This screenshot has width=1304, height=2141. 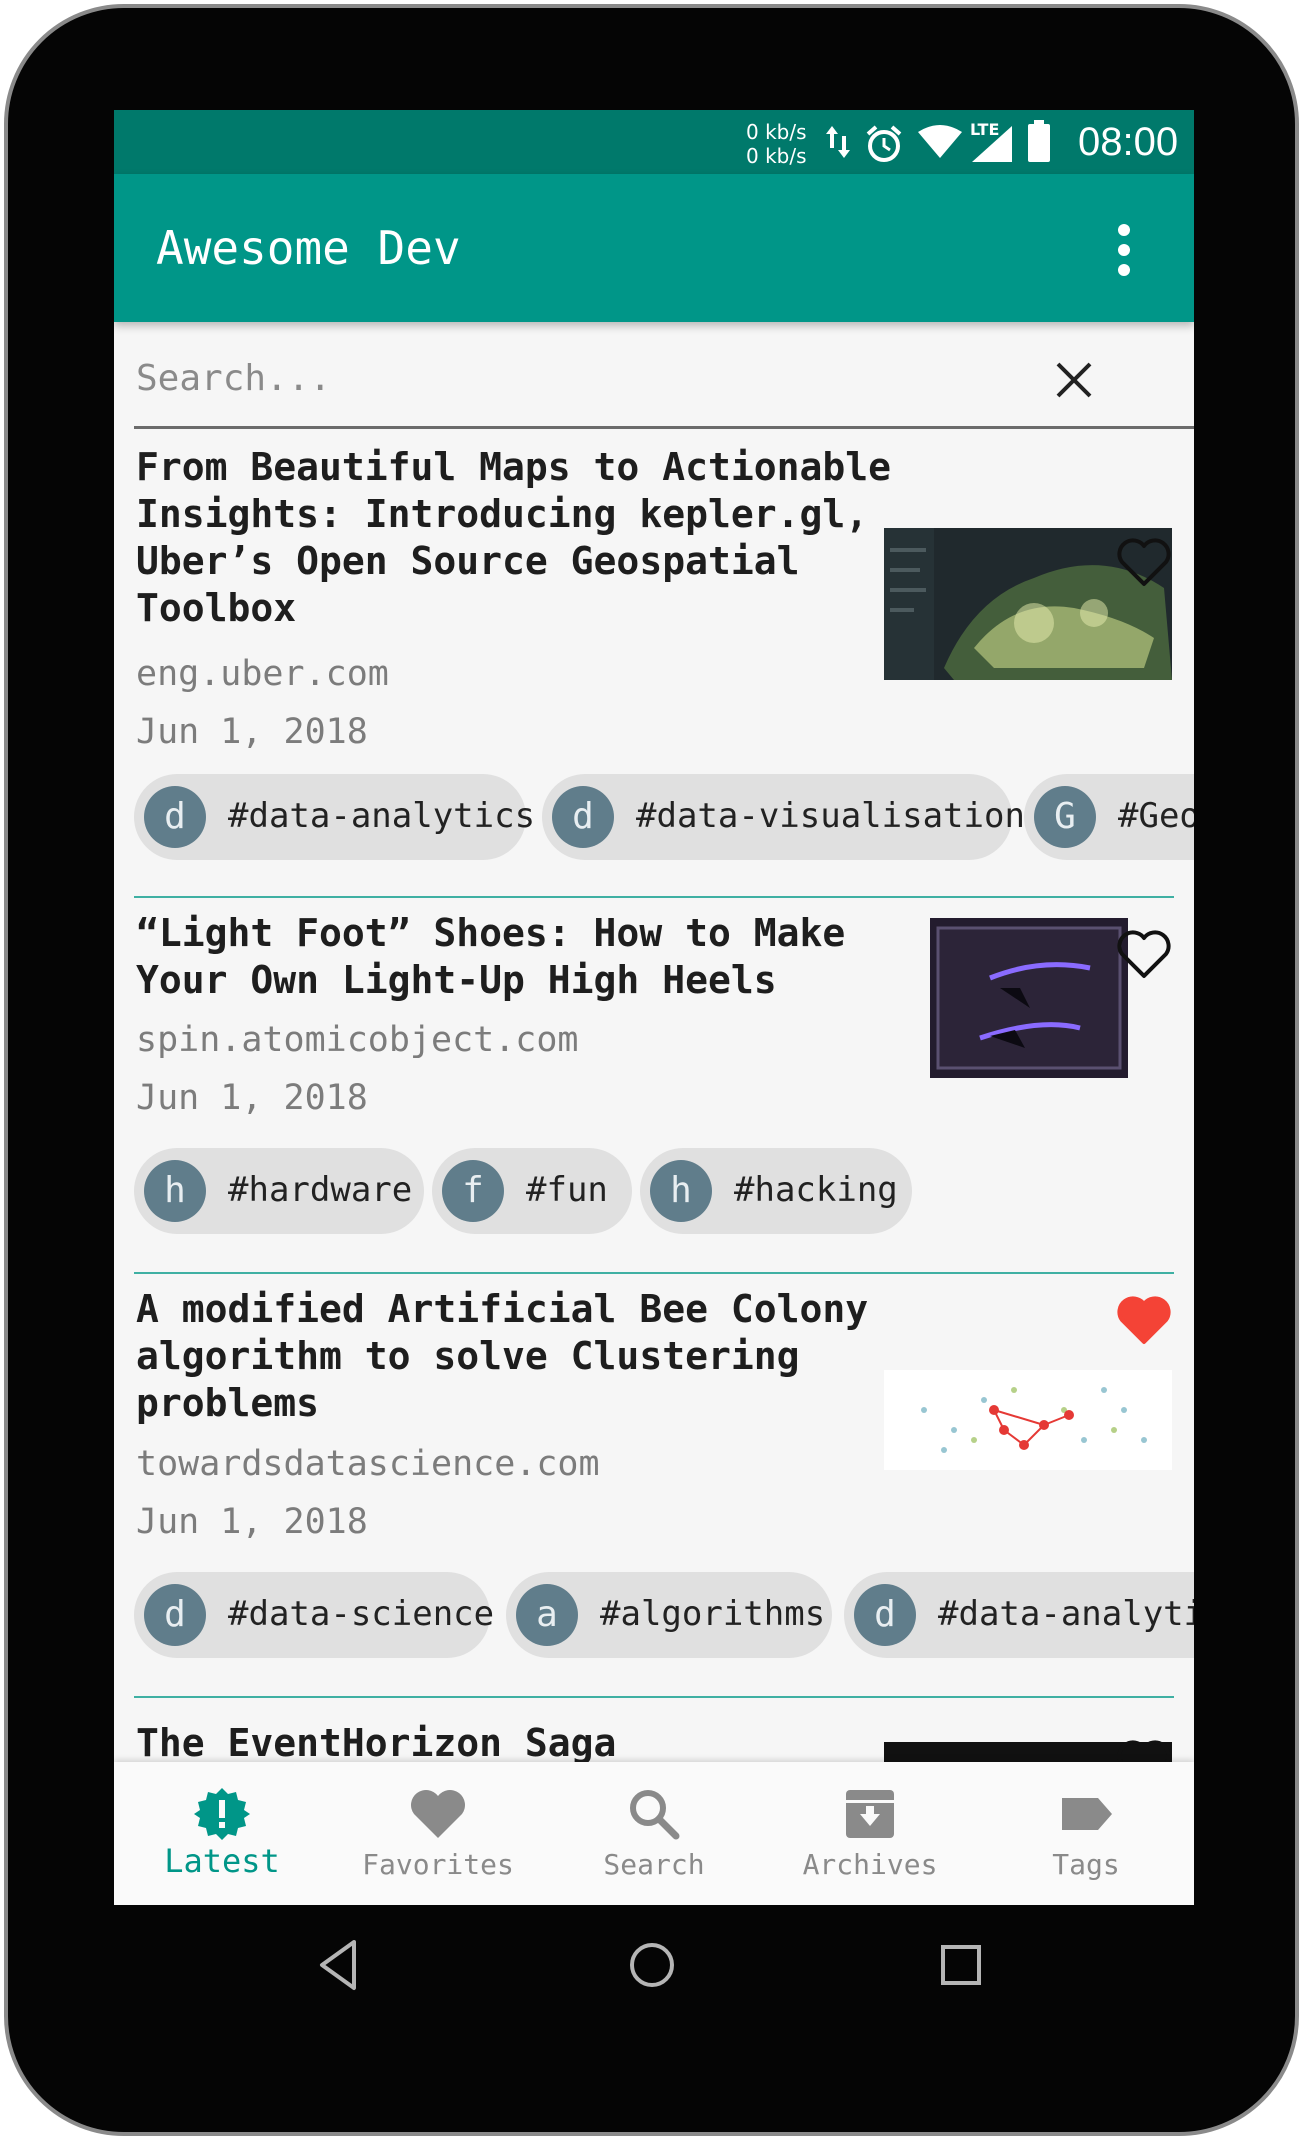 I want to click on tag-label: #algorithms, so click(x=713, y=1614).